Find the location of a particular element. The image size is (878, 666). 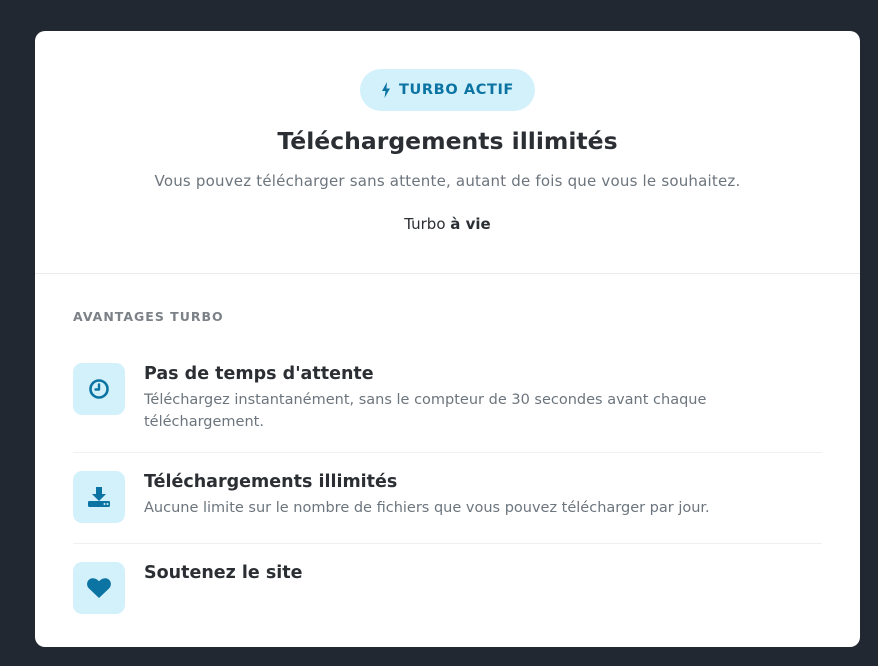

page-title: Téléchargements illimités is located at coordinates (447, 141).